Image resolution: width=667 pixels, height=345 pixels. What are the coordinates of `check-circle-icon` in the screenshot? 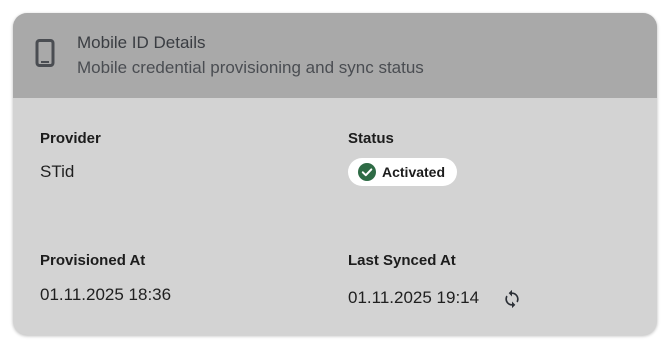 It's located at (367, 172).